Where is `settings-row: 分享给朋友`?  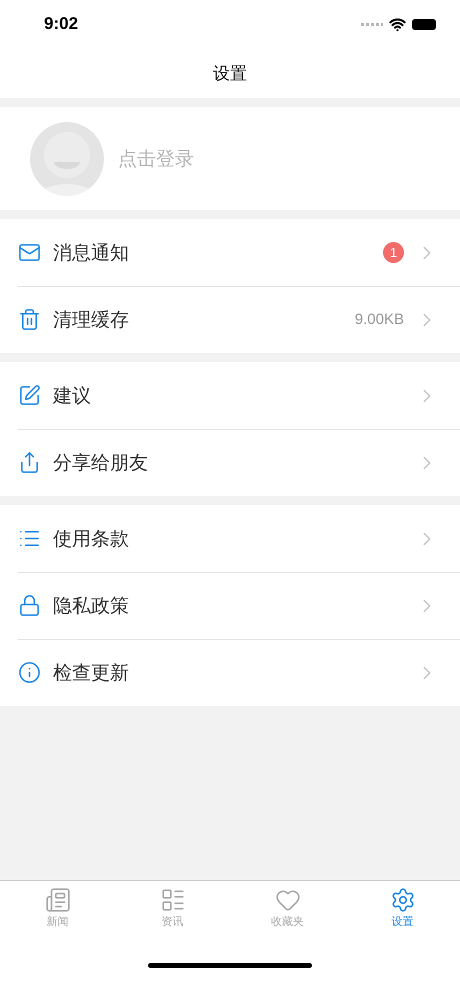 settings-row: 分享给朋友 is located at coordinates (230, 462).